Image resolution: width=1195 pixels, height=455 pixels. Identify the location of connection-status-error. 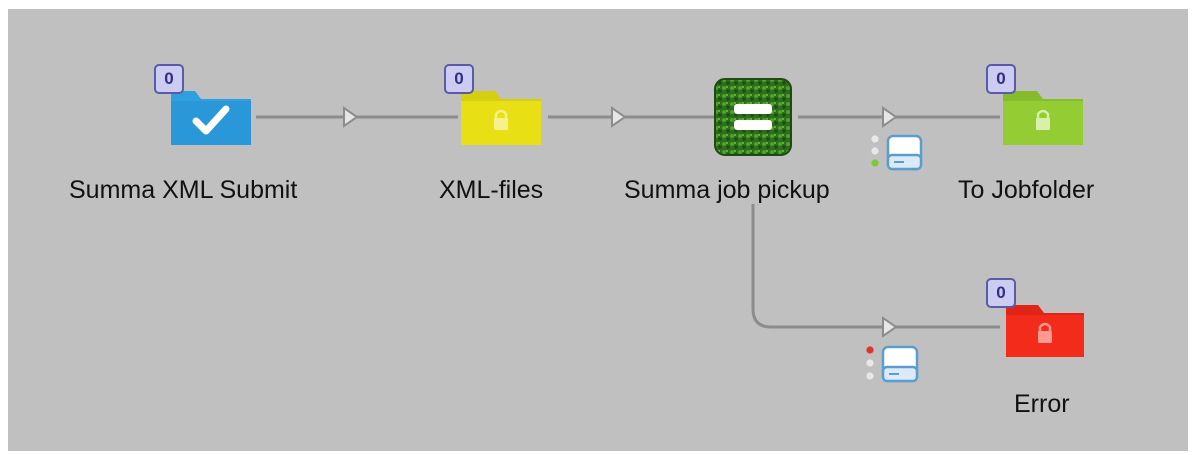
(895, 369).